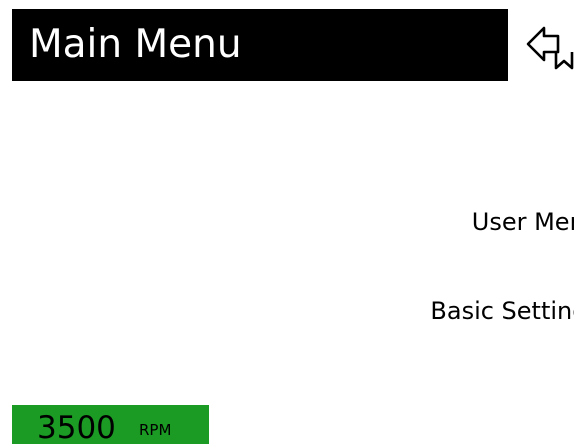 The image size is (574, 444). Describe the element at coordinates (76, 427) in the screenshot. I see `rpm-value: 3500` at that location.